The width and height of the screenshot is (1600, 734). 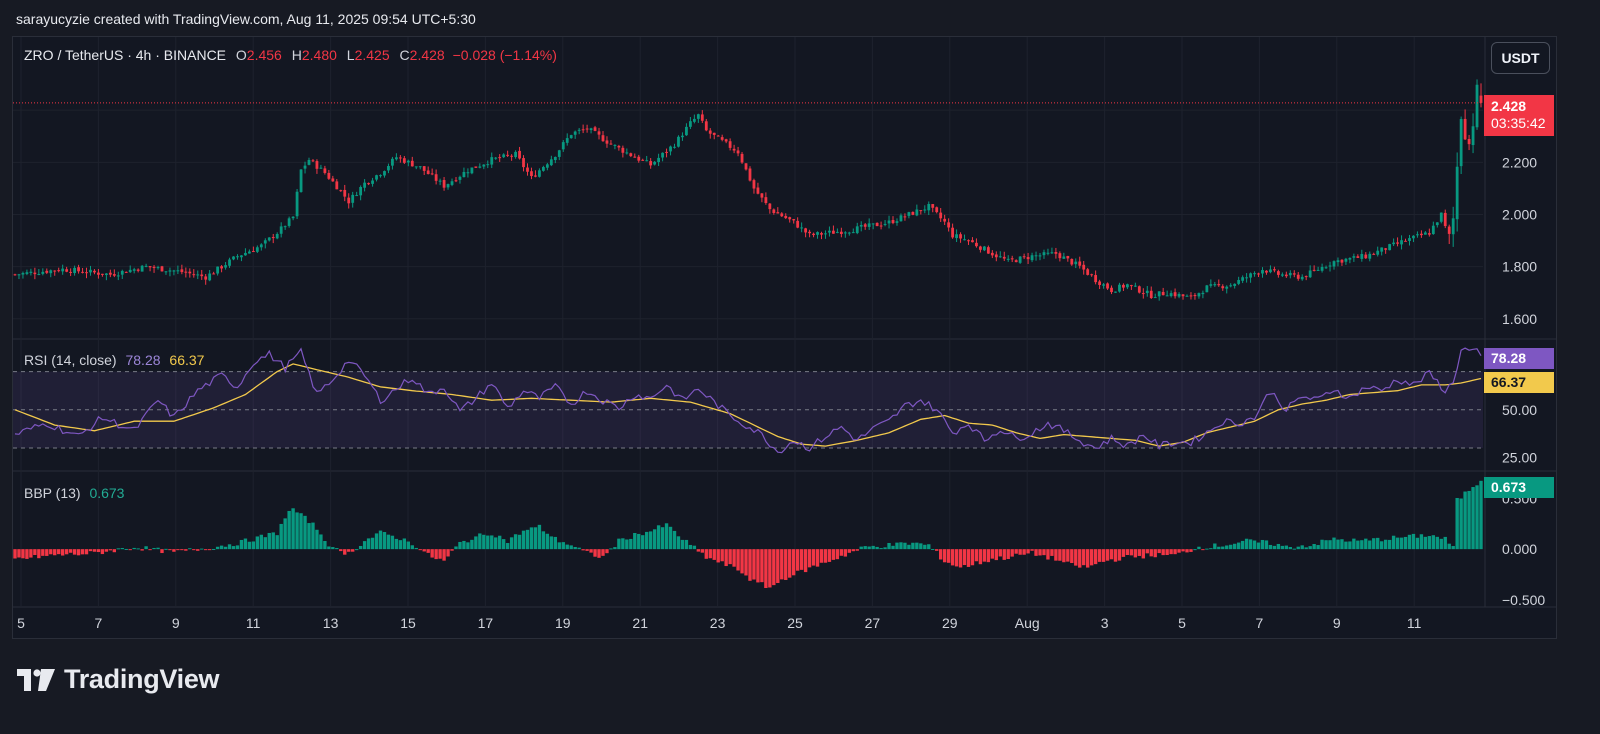 I want to click on quote-currency-button: USDT, so click(x=1520, y=58).